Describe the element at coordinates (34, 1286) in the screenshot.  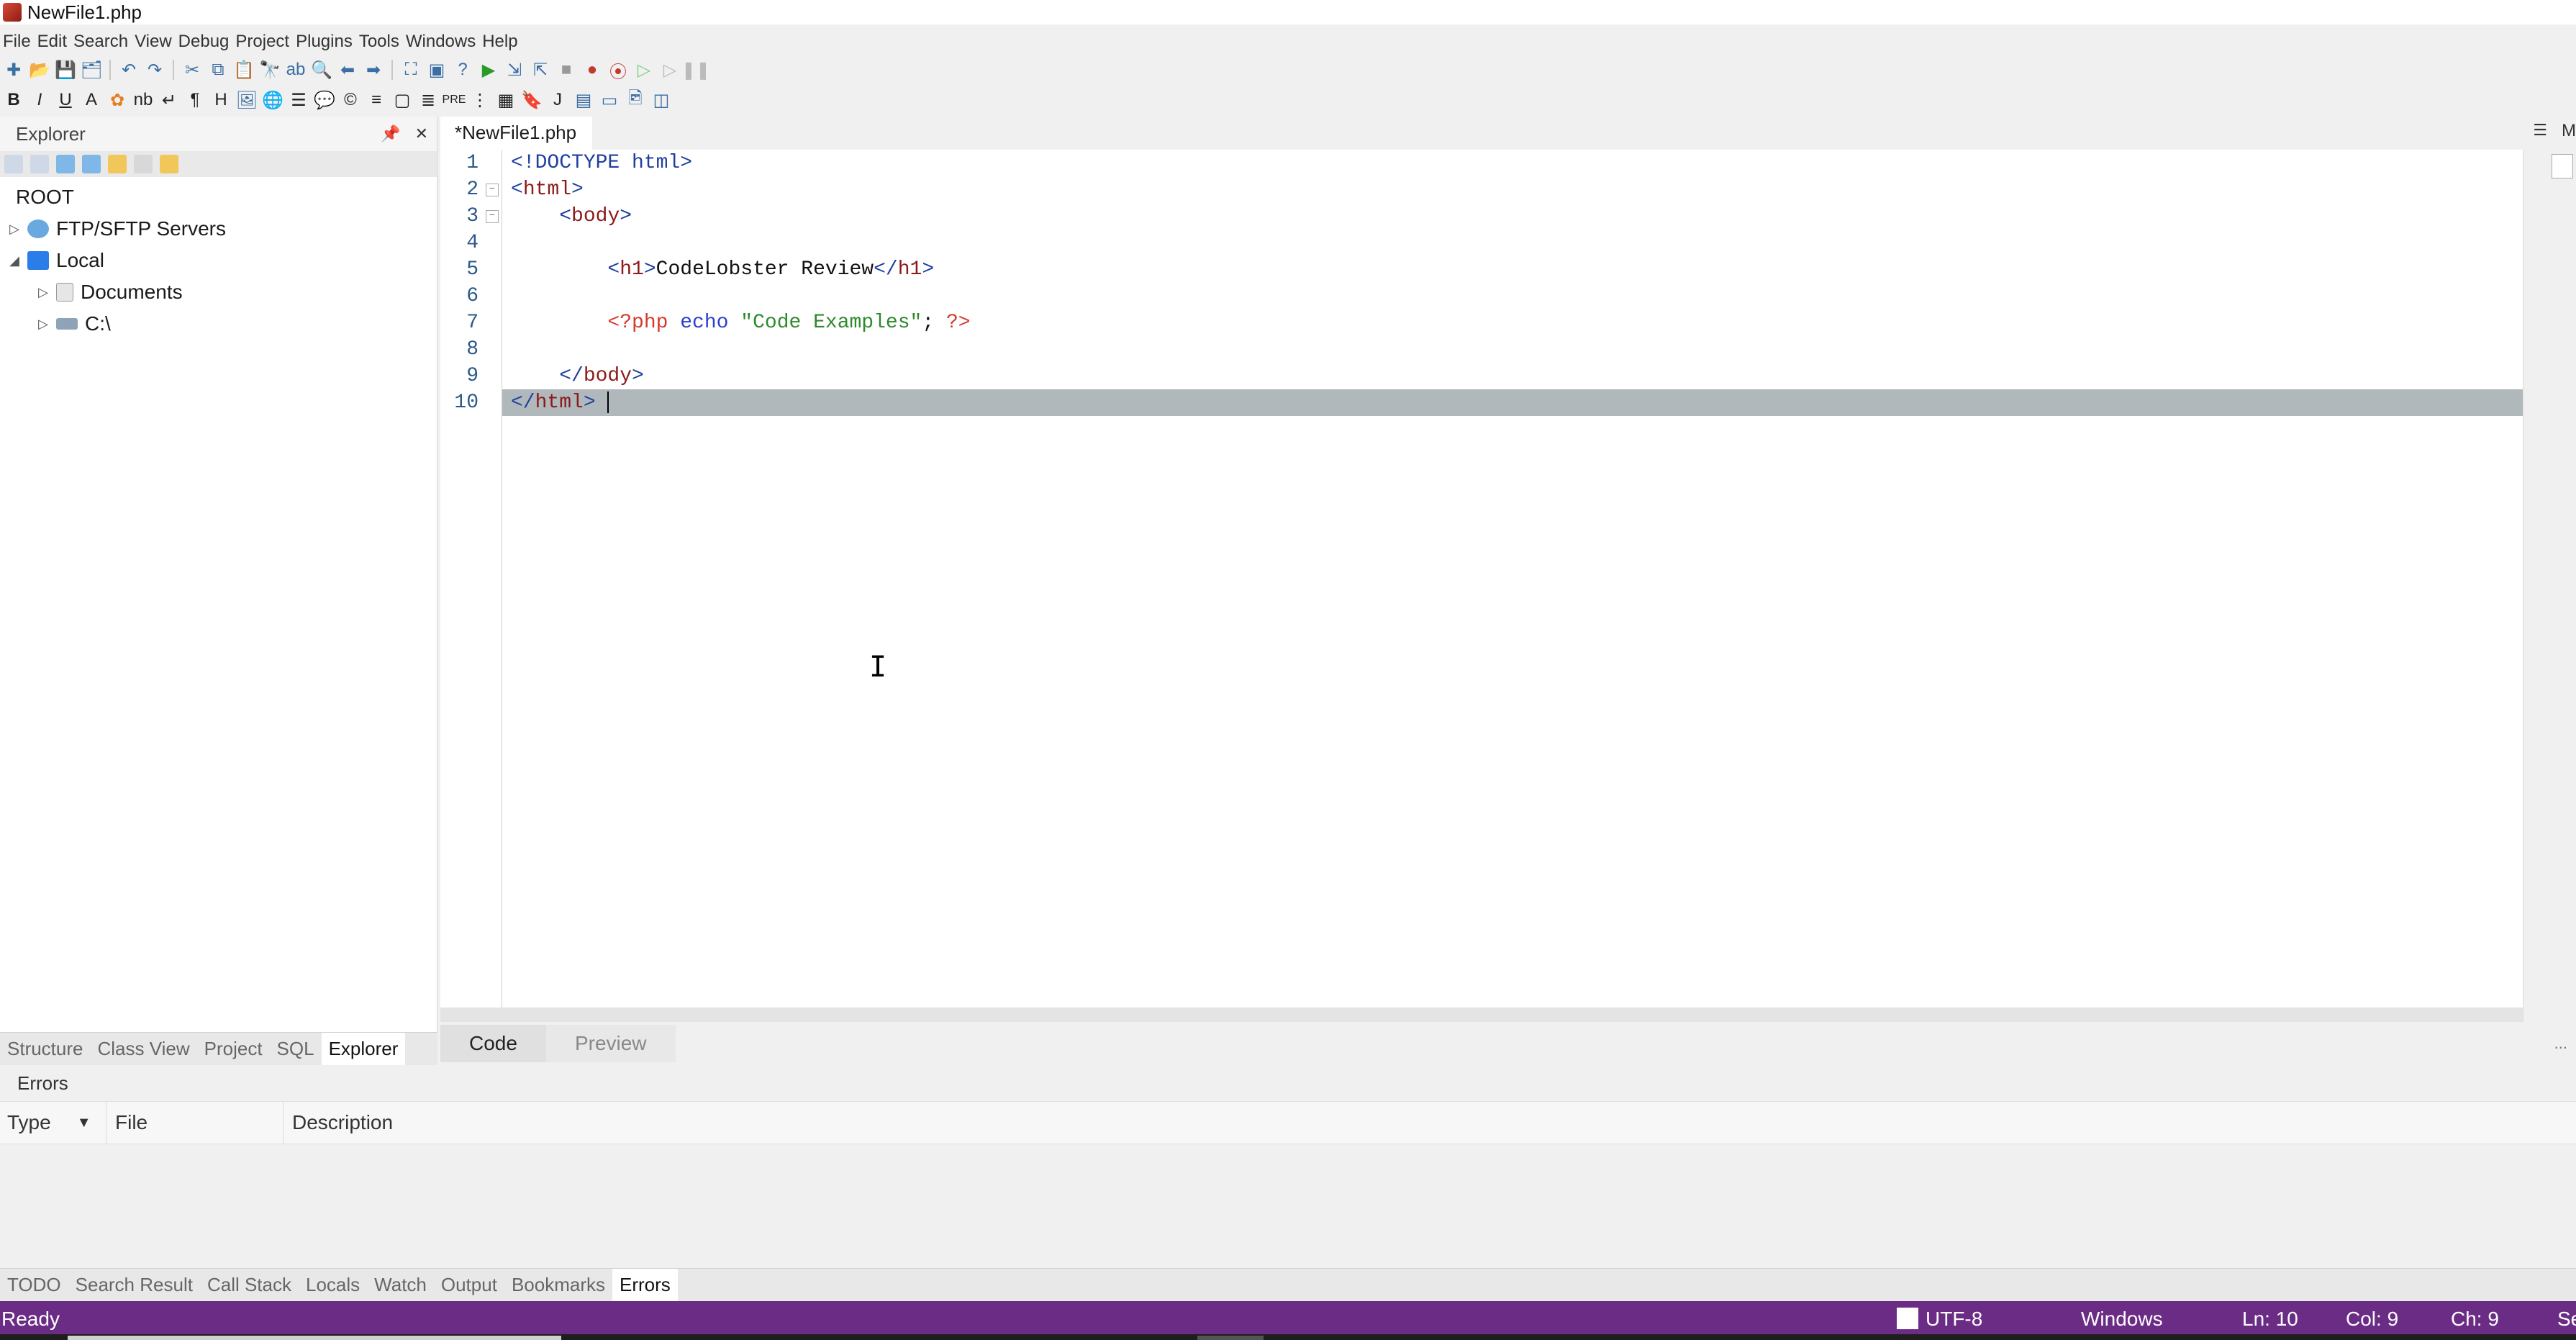
I see `tab-todo: TODO` at that location.